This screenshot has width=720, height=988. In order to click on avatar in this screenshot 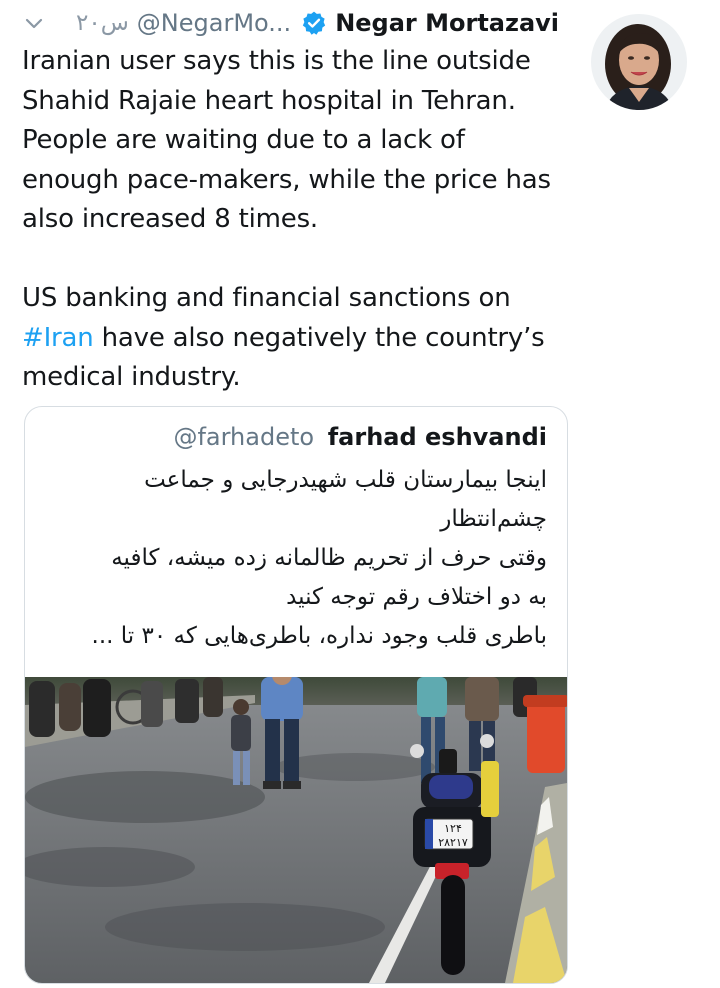, I will do `click(639, 62)`.